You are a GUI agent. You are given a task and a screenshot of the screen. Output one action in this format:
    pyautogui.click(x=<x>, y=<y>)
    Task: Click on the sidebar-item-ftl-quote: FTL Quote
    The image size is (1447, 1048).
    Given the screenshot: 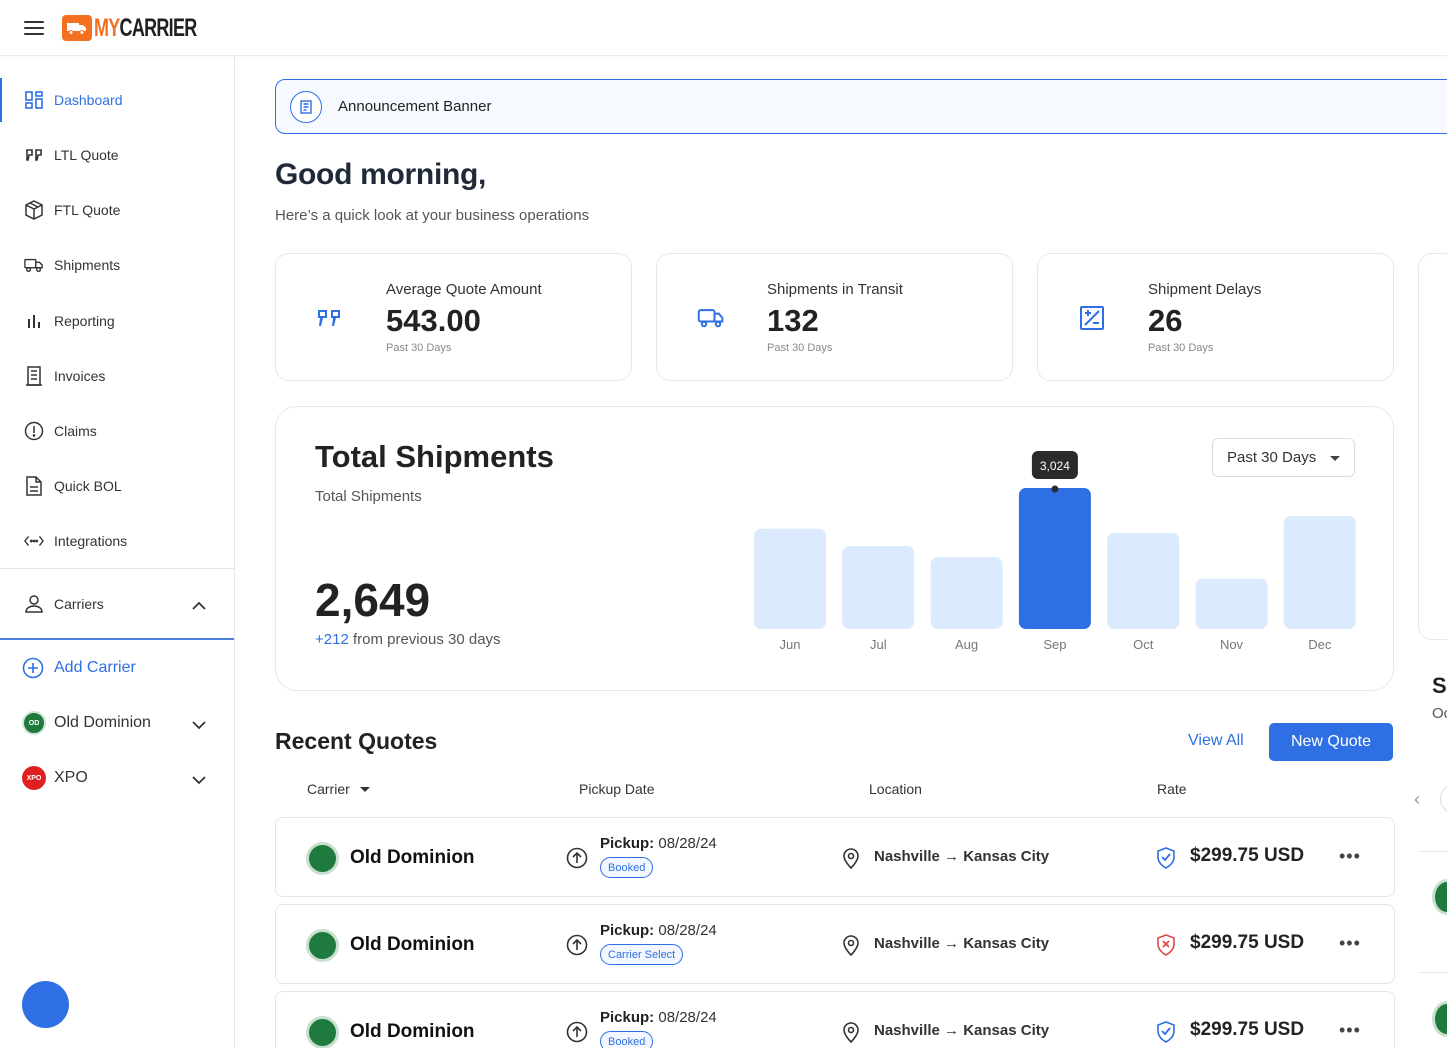 What is the action you would take?
    pyautogui.click(x=117, y=210)
    